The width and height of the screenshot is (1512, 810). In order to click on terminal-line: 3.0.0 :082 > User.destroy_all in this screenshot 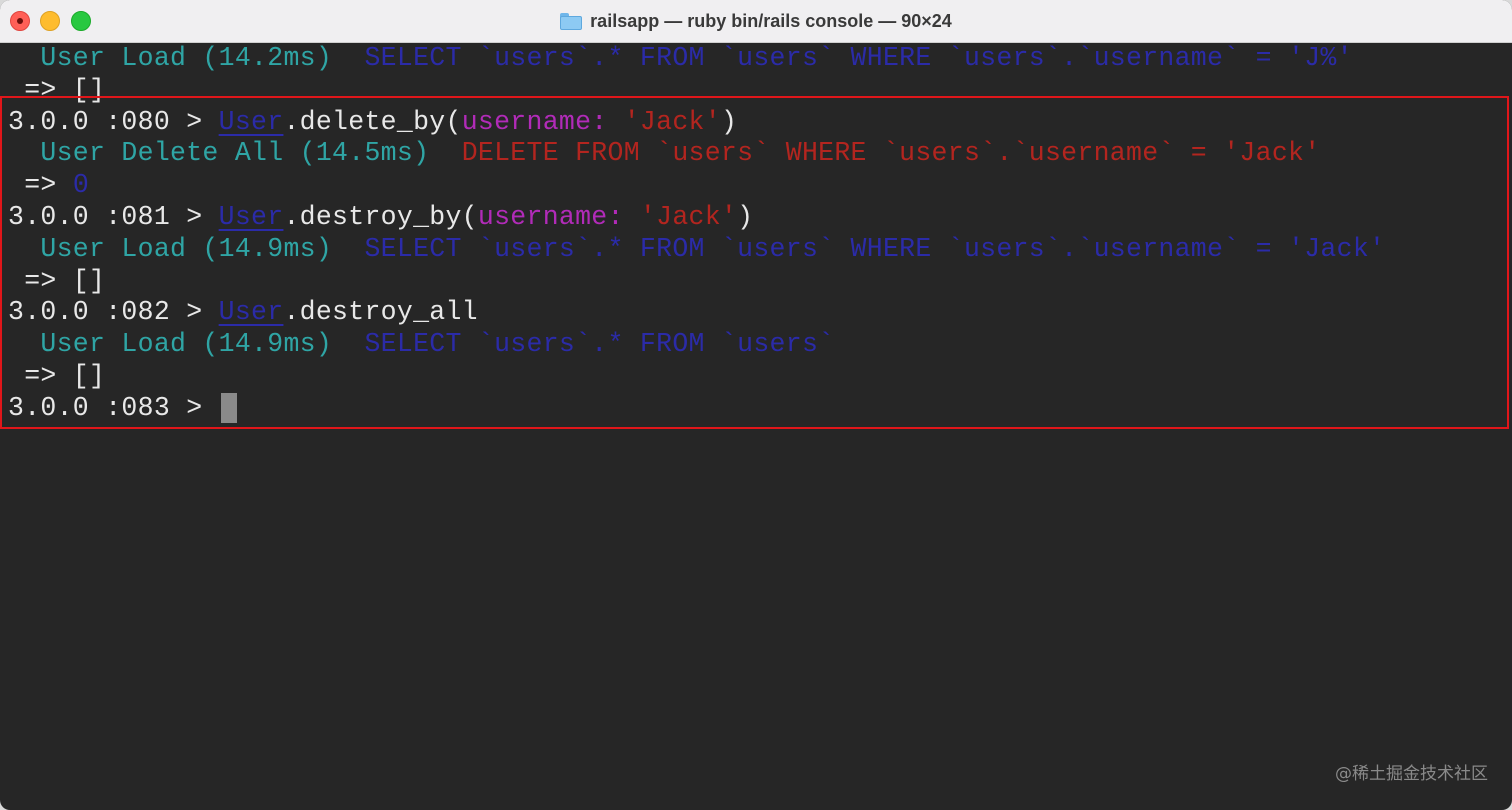, I will do `click(243, 312)`.